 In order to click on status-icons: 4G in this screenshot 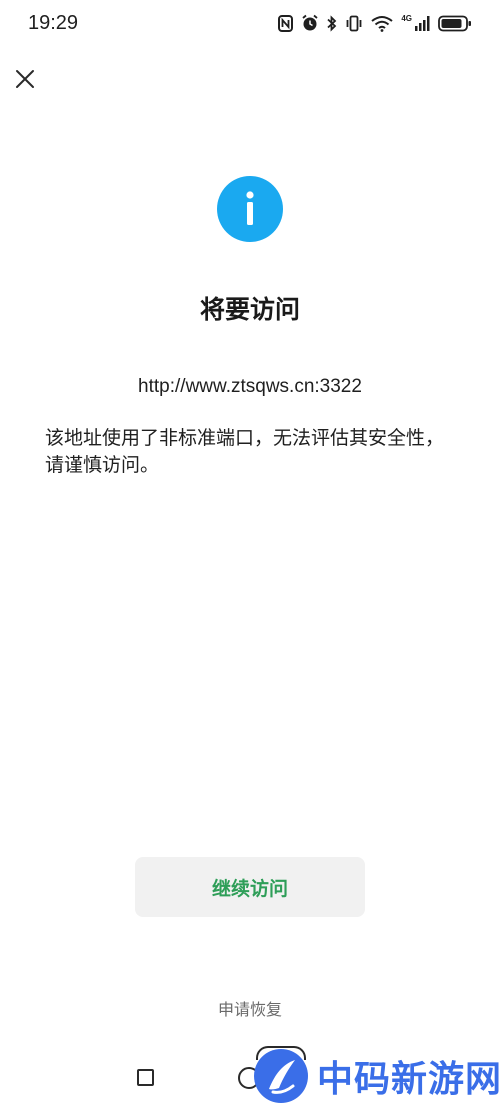, I will do `click(375, 23)`.